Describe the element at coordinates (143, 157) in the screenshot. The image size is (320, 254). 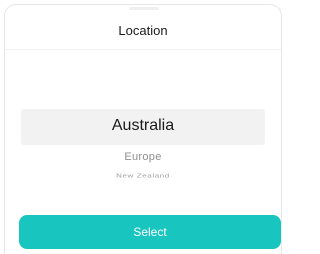
I see `picker-option: Europe` at that location.